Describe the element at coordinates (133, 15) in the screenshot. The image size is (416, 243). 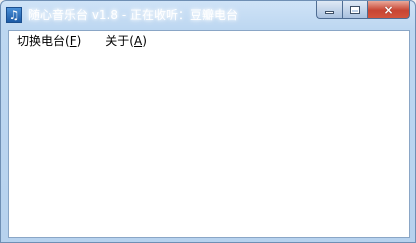
I see `window-title: 随心音乐台 v1.8 - 正在收听：豆瓣电台` at that location.